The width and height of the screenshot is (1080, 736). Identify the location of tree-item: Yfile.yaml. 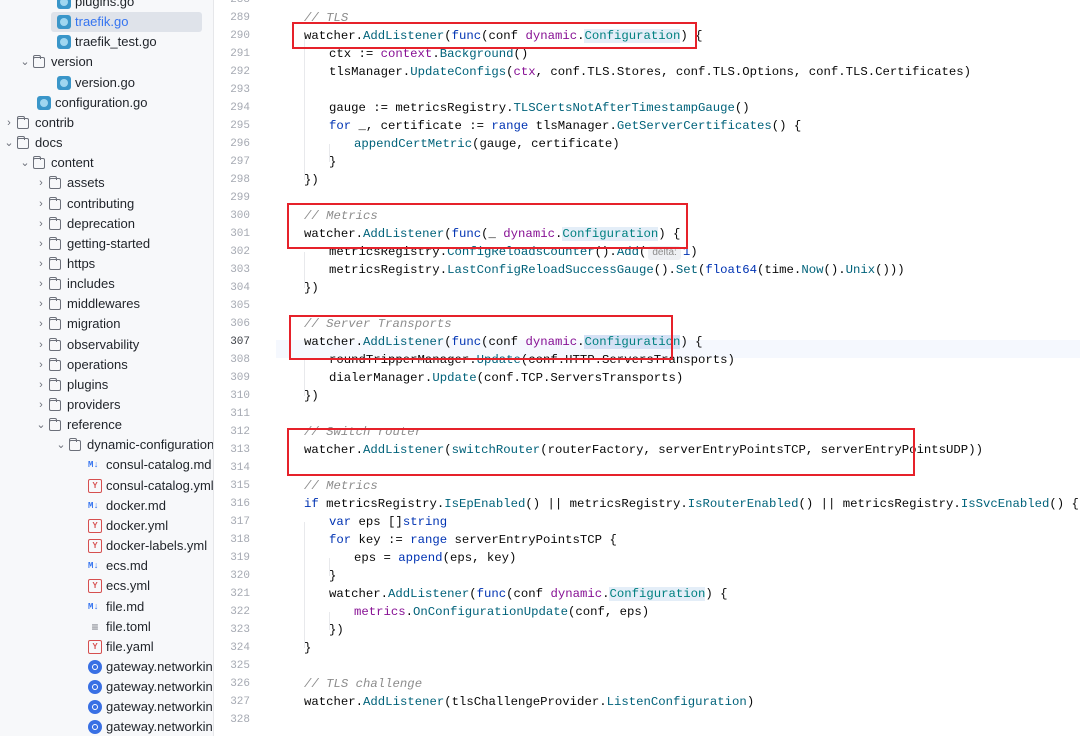
(106, 647).